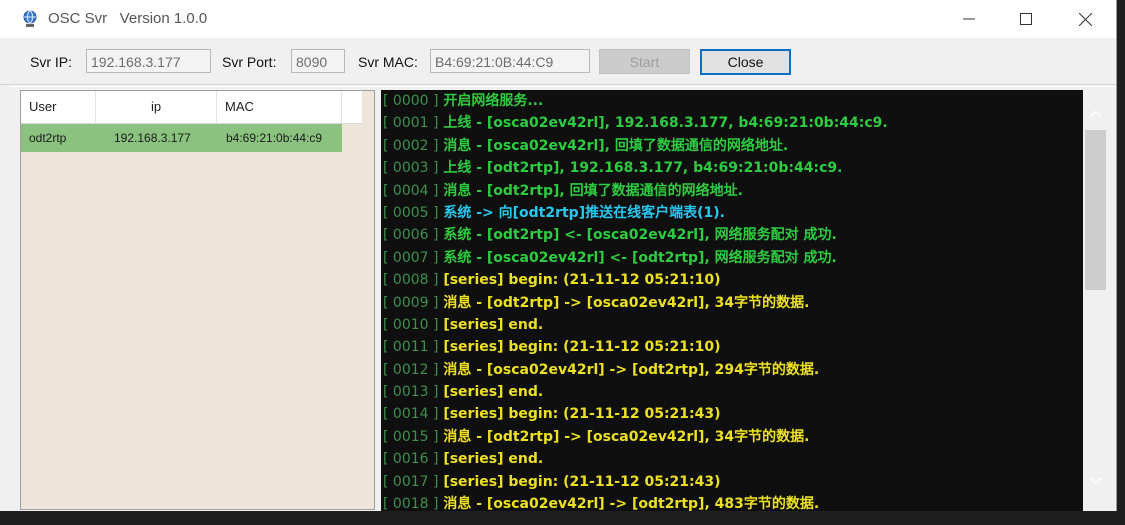 The image size is (1125, 525). What do you see at coordinates (411, 257) in the screenshot?
I see `log-index: [ 0007 ]` at bounding box center [411, 257].